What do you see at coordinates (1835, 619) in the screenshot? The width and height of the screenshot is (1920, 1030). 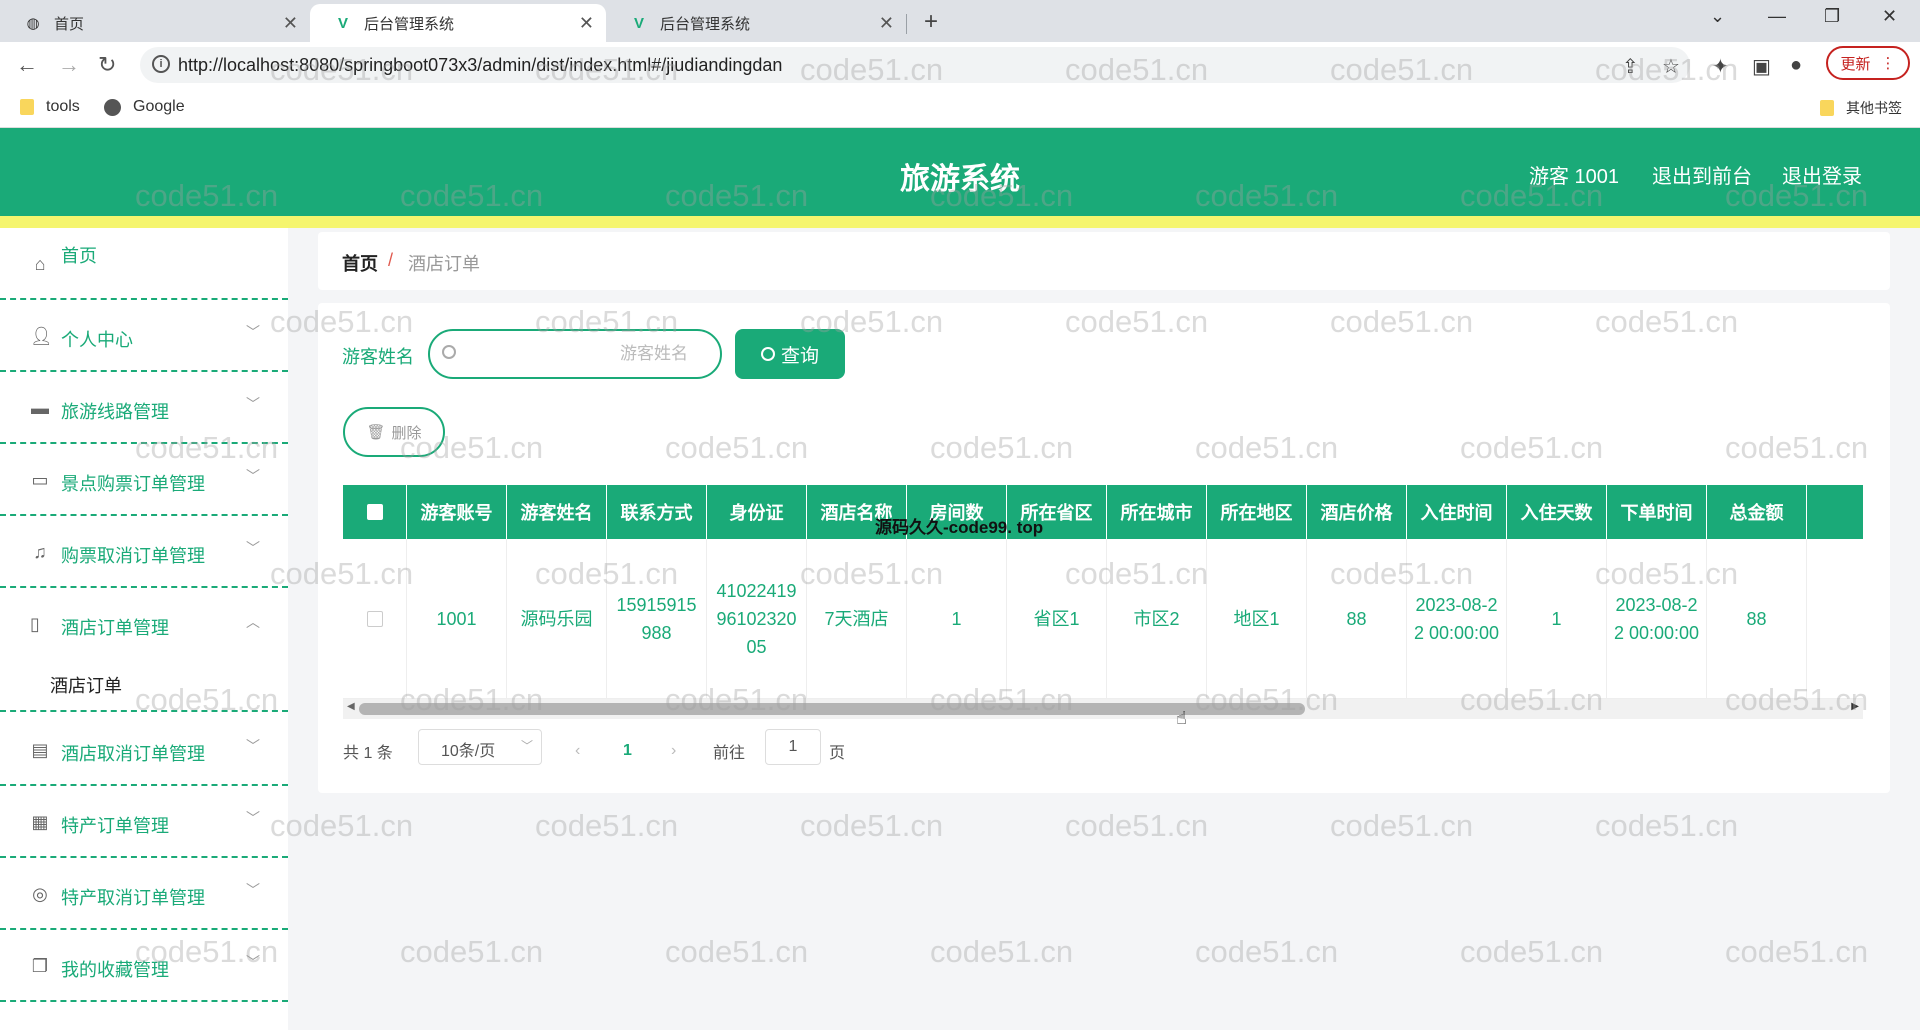 I see `table-cell-extra` at bounding box center [1835, 619].